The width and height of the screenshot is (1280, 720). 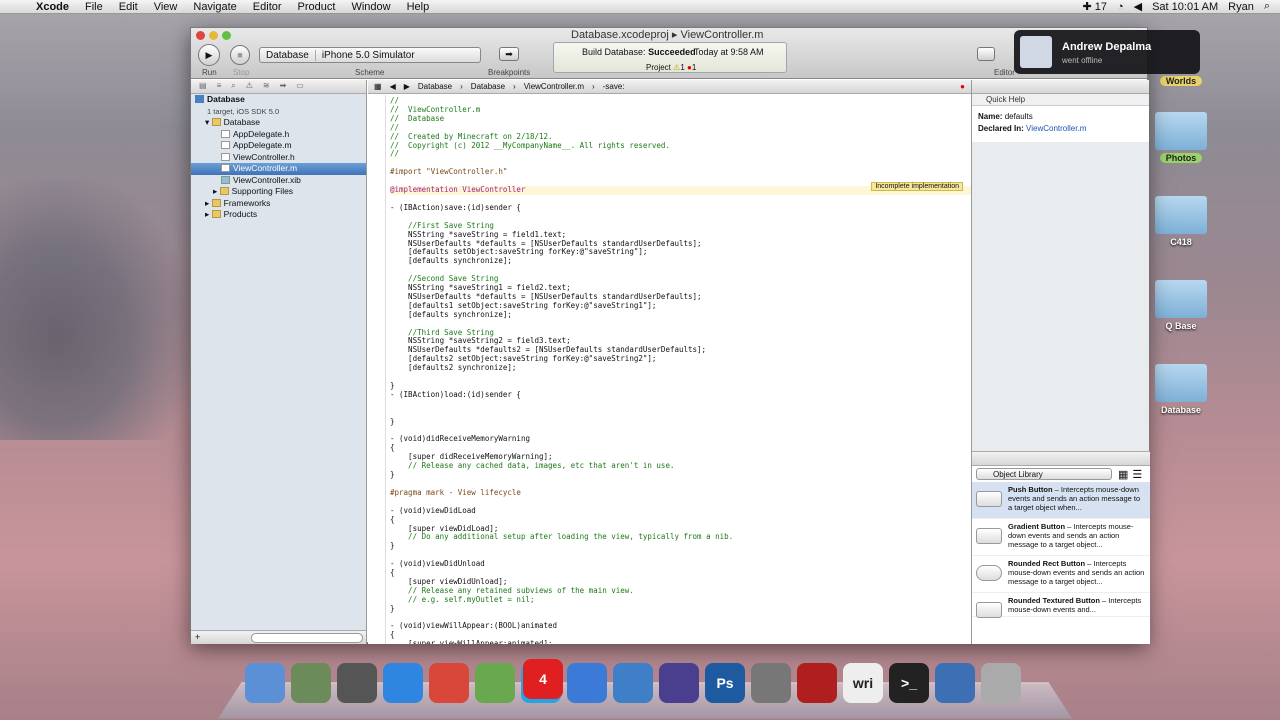 What do you see at coordinates (680, 641) in the screenshot?
I see `code-line: [super viewWillAppear:animated];` at bounding box center [680, 641].